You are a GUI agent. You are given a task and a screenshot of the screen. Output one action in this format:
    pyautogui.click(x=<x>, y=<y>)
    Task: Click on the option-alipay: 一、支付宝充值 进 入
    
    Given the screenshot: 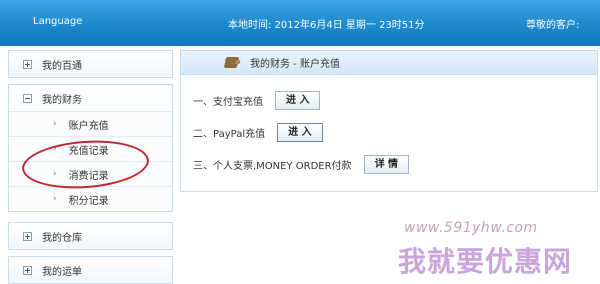 What is the action you would take?
    pyautogui.click(x=257, y=100)
    